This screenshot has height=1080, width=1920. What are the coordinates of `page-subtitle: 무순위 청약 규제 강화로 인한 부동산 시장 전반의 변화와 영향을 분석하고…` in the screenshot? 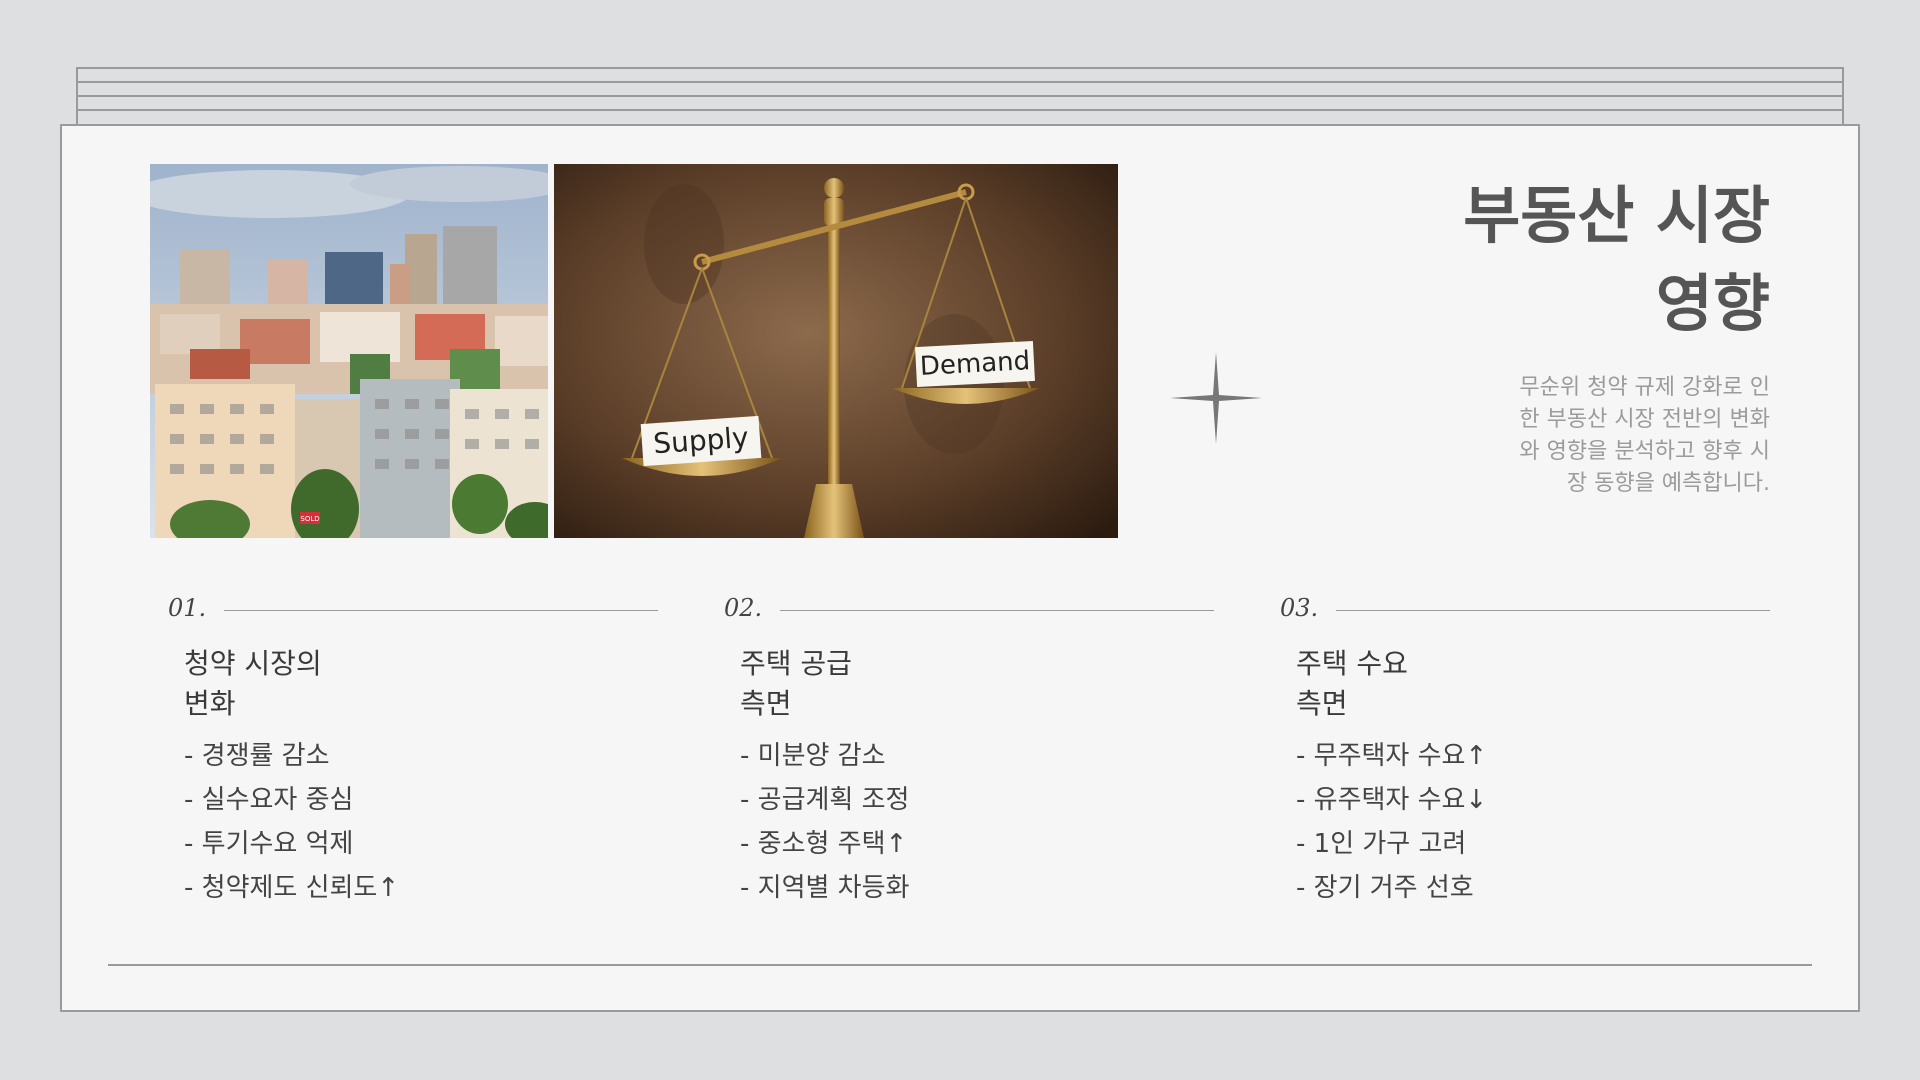 It's located at (1644, 435).